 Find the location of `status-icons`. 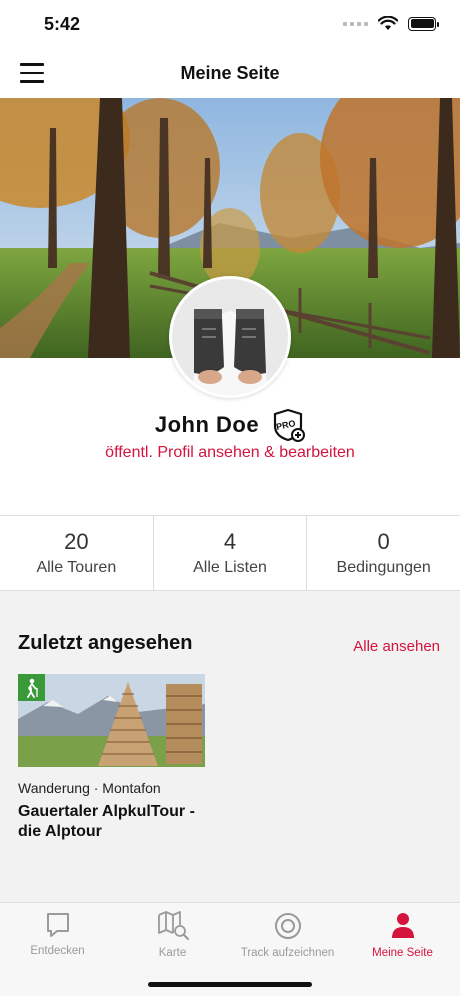

status-icons is located at coordinates (391, 23).